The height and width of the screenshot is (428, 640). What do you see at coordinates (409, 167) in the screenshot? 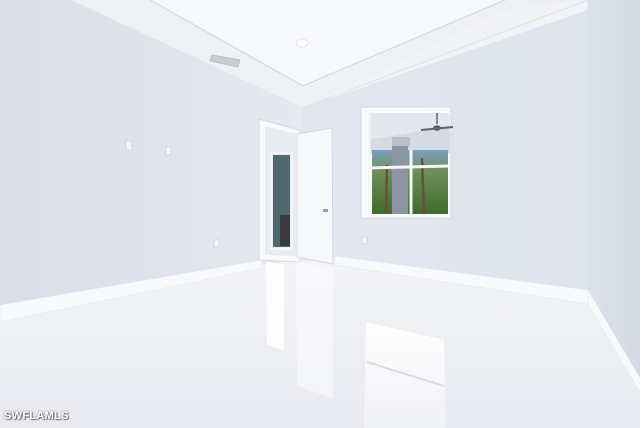
I see `window-mullion-horizontal` at bounding box center [409, 167].